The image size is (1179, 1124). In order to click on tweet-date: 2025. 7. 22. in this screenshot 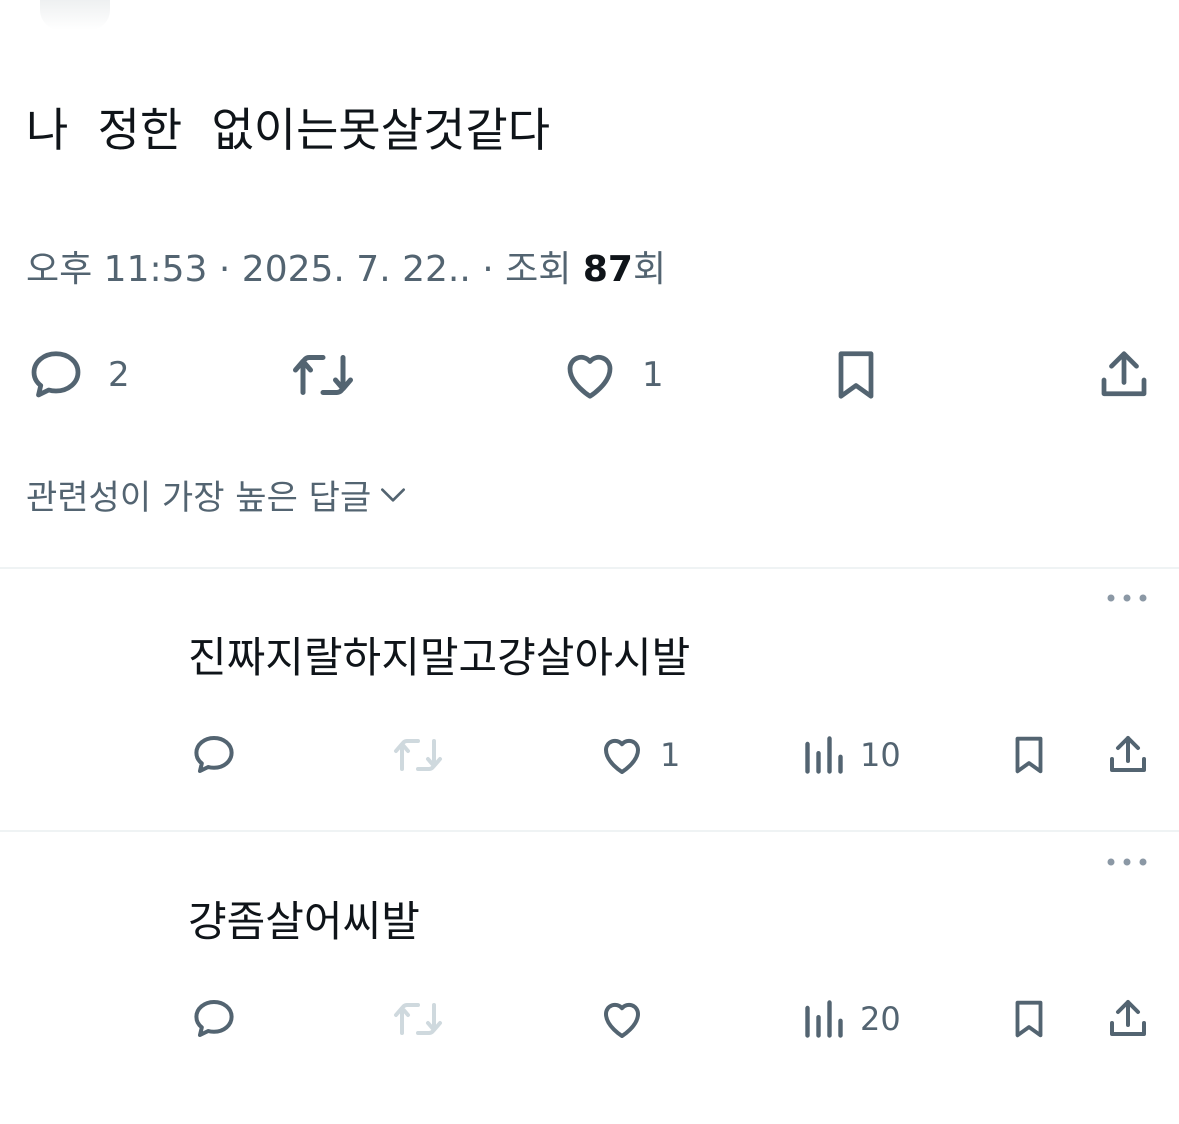, I will do `click(351, 269)`.